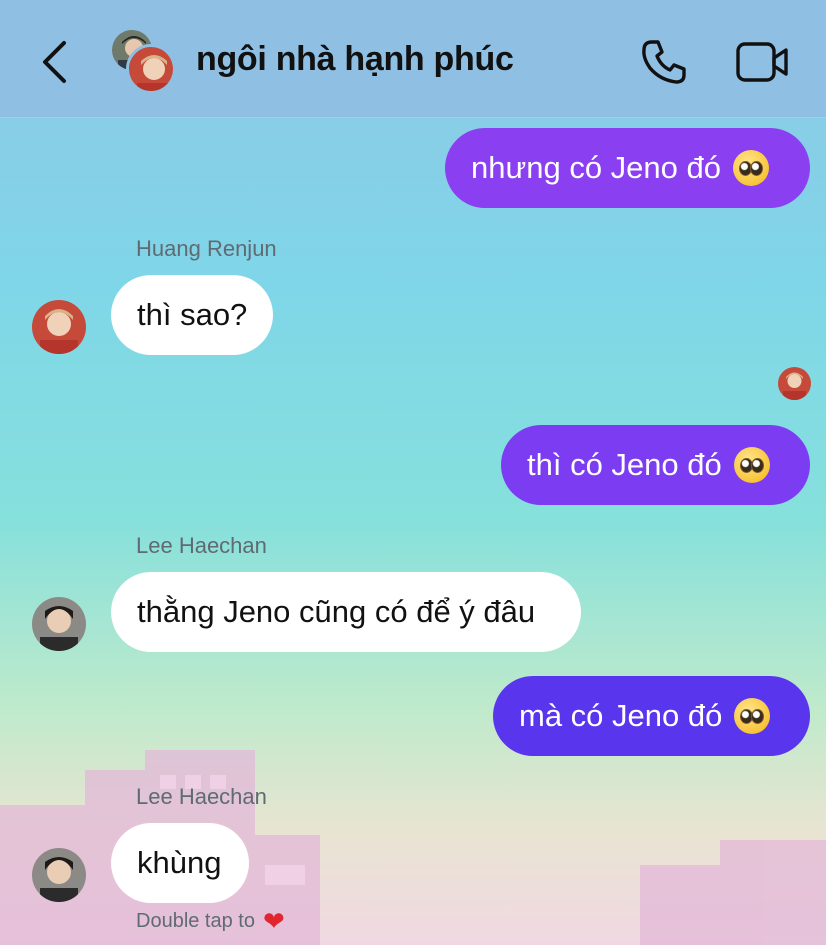  I want to click on message-text: khùng, so click(179, 862).